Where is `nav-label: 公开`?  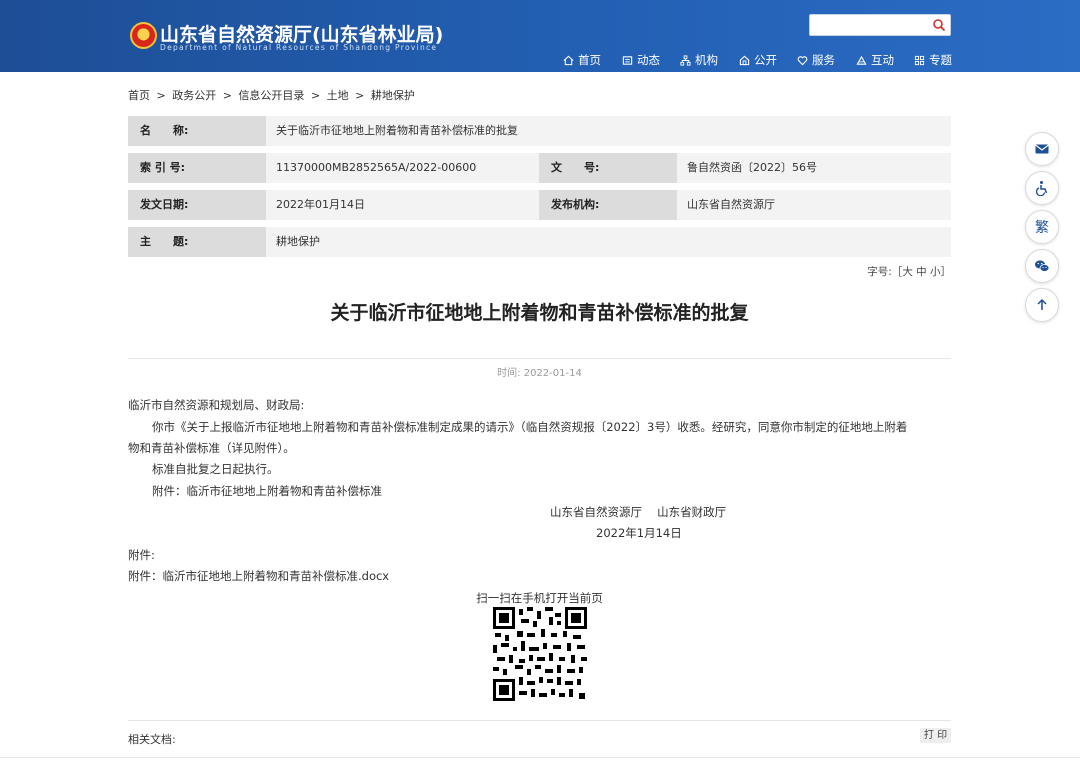 nav-label: 公开 is located at coordinates (765, 60).